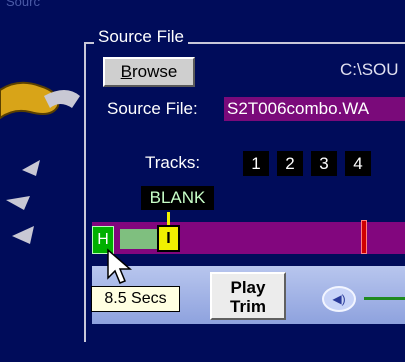 The width and height of the screenshot is (405, 362). What do you see at coordinates (141, 37) in the screenshot?
I see `group-title: Source File` at bounding box center [141, 37].